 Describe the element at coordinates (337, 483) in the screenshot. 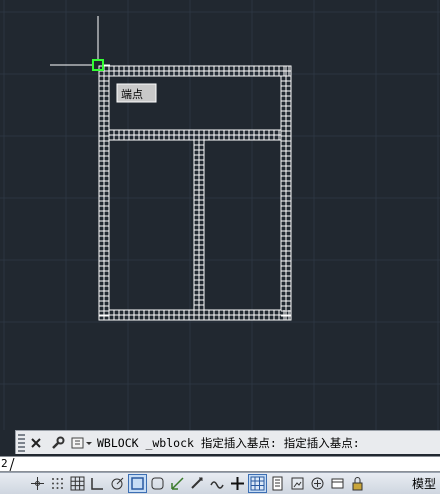

I see `workspace-icon` at that location.